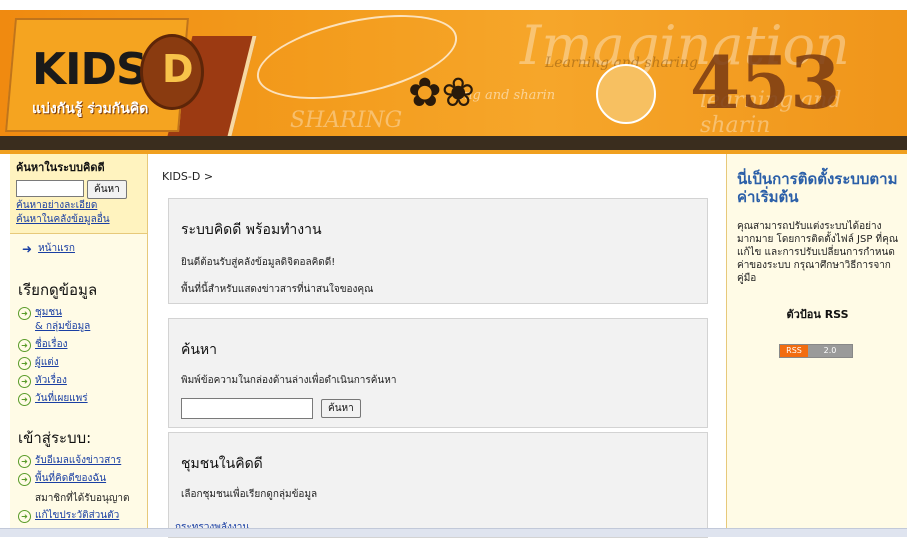  I want to click on browse-title-link: ชื่อเรื่อง, so click(51, 345).